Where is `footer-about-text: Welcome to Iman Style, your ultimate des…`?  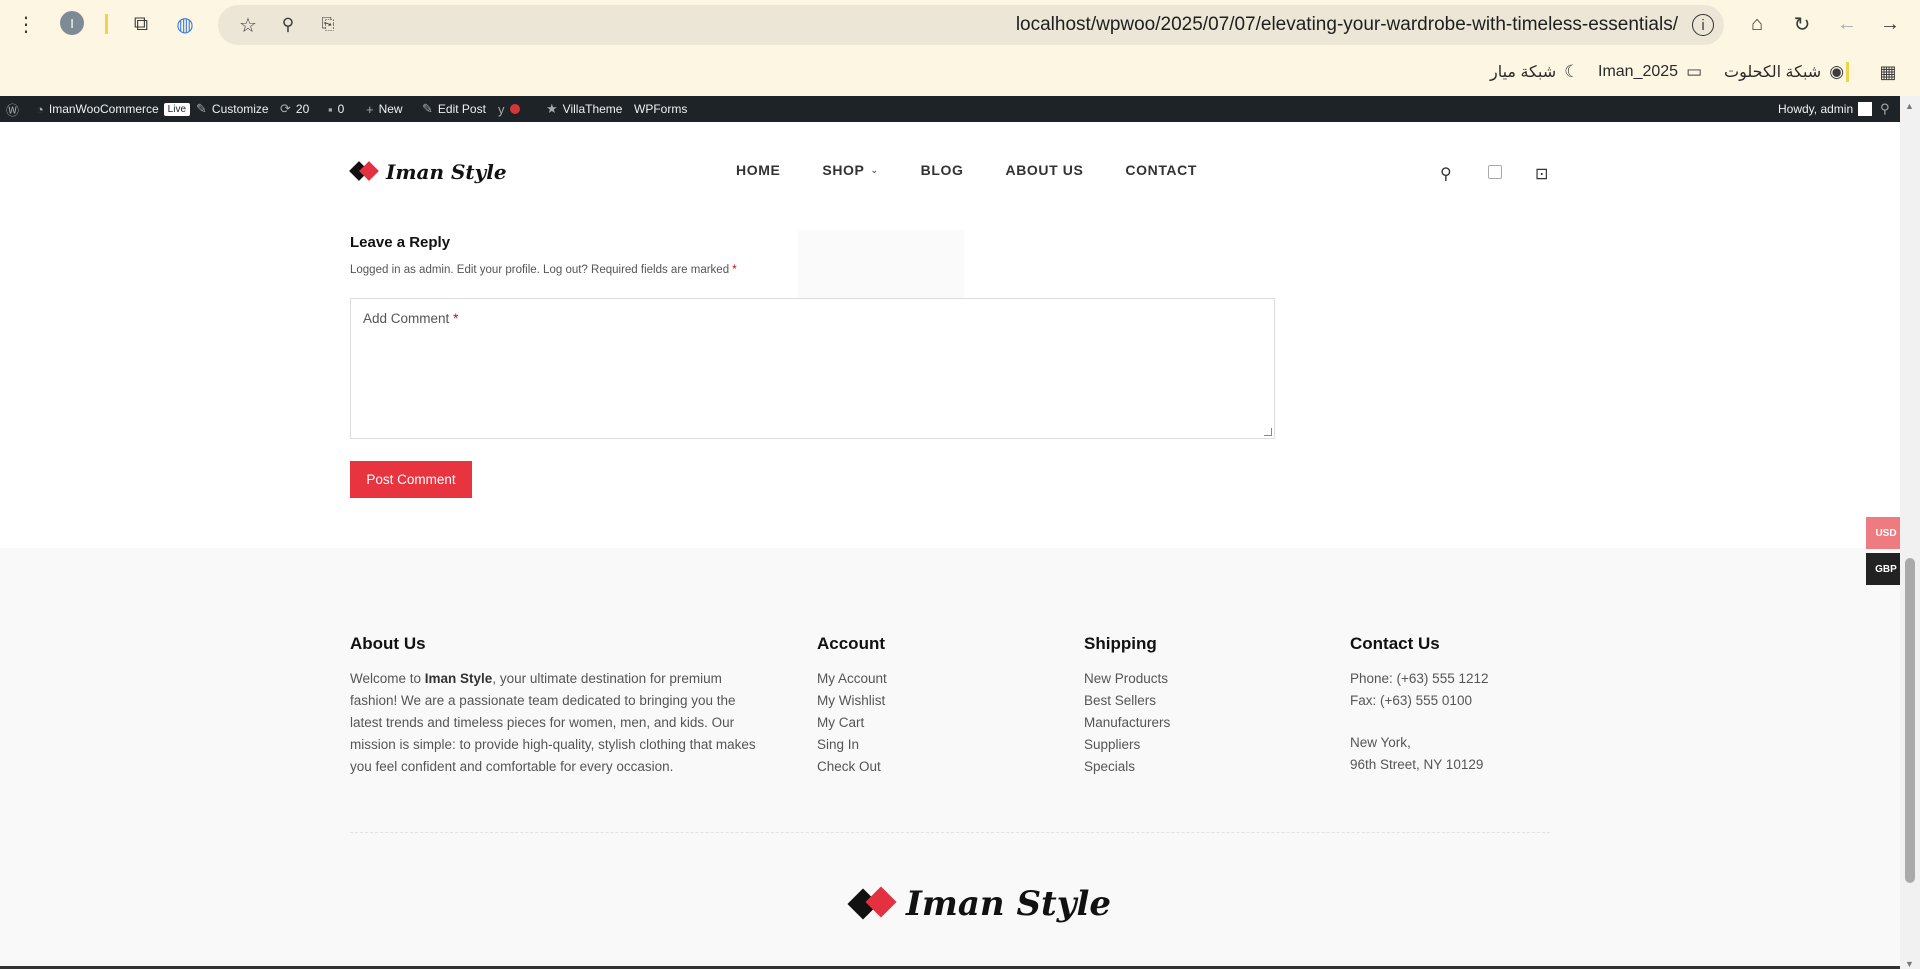
footer-about-text: Welcome to Iman Style, your ultimate des… is located at coordinates (555, 723).